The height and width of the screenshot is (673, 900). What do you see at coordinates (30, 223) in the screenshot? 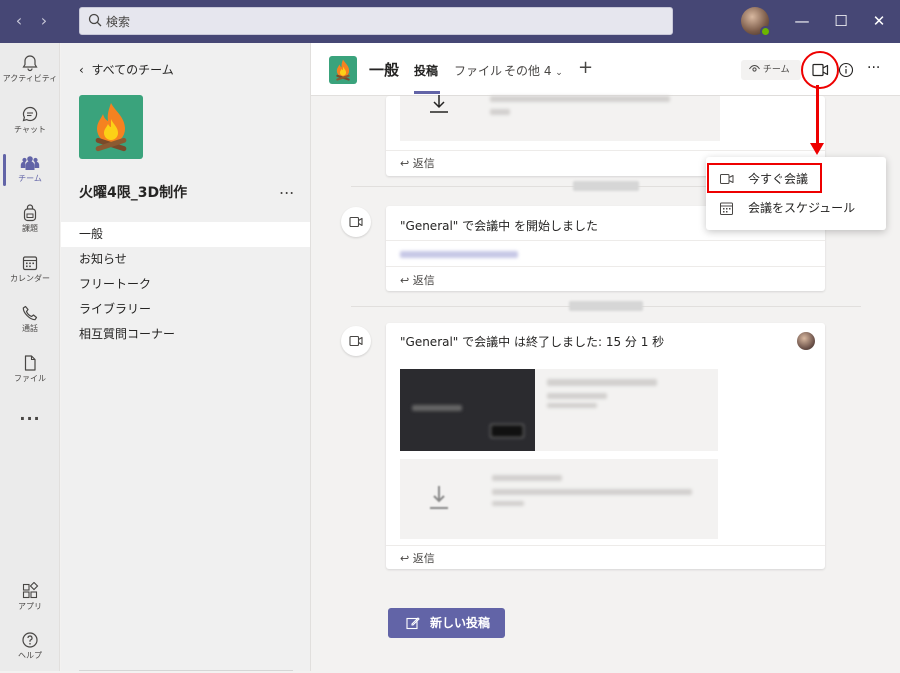
I see `rail-item-assignments: 課題` at bounding box center [30, 223].